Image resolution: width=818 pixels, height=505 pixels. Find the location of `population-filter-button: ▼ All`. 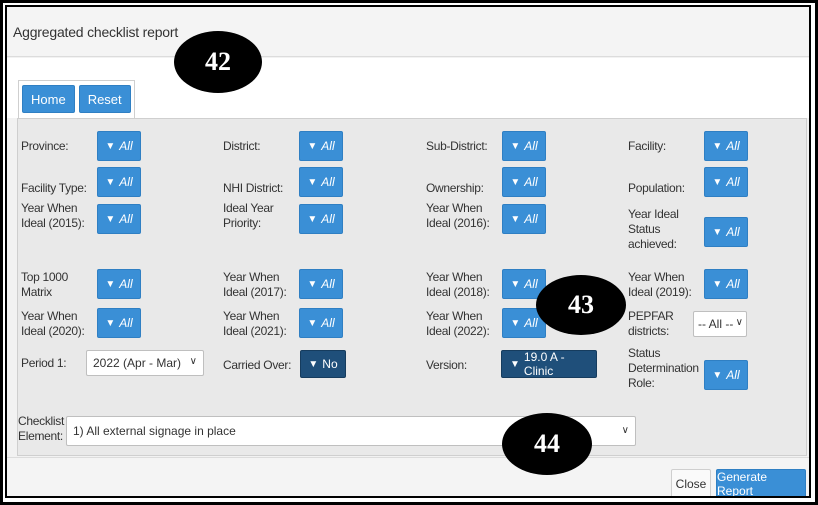

population-filter-button: ▼ All is located at coordinates (726, 182).